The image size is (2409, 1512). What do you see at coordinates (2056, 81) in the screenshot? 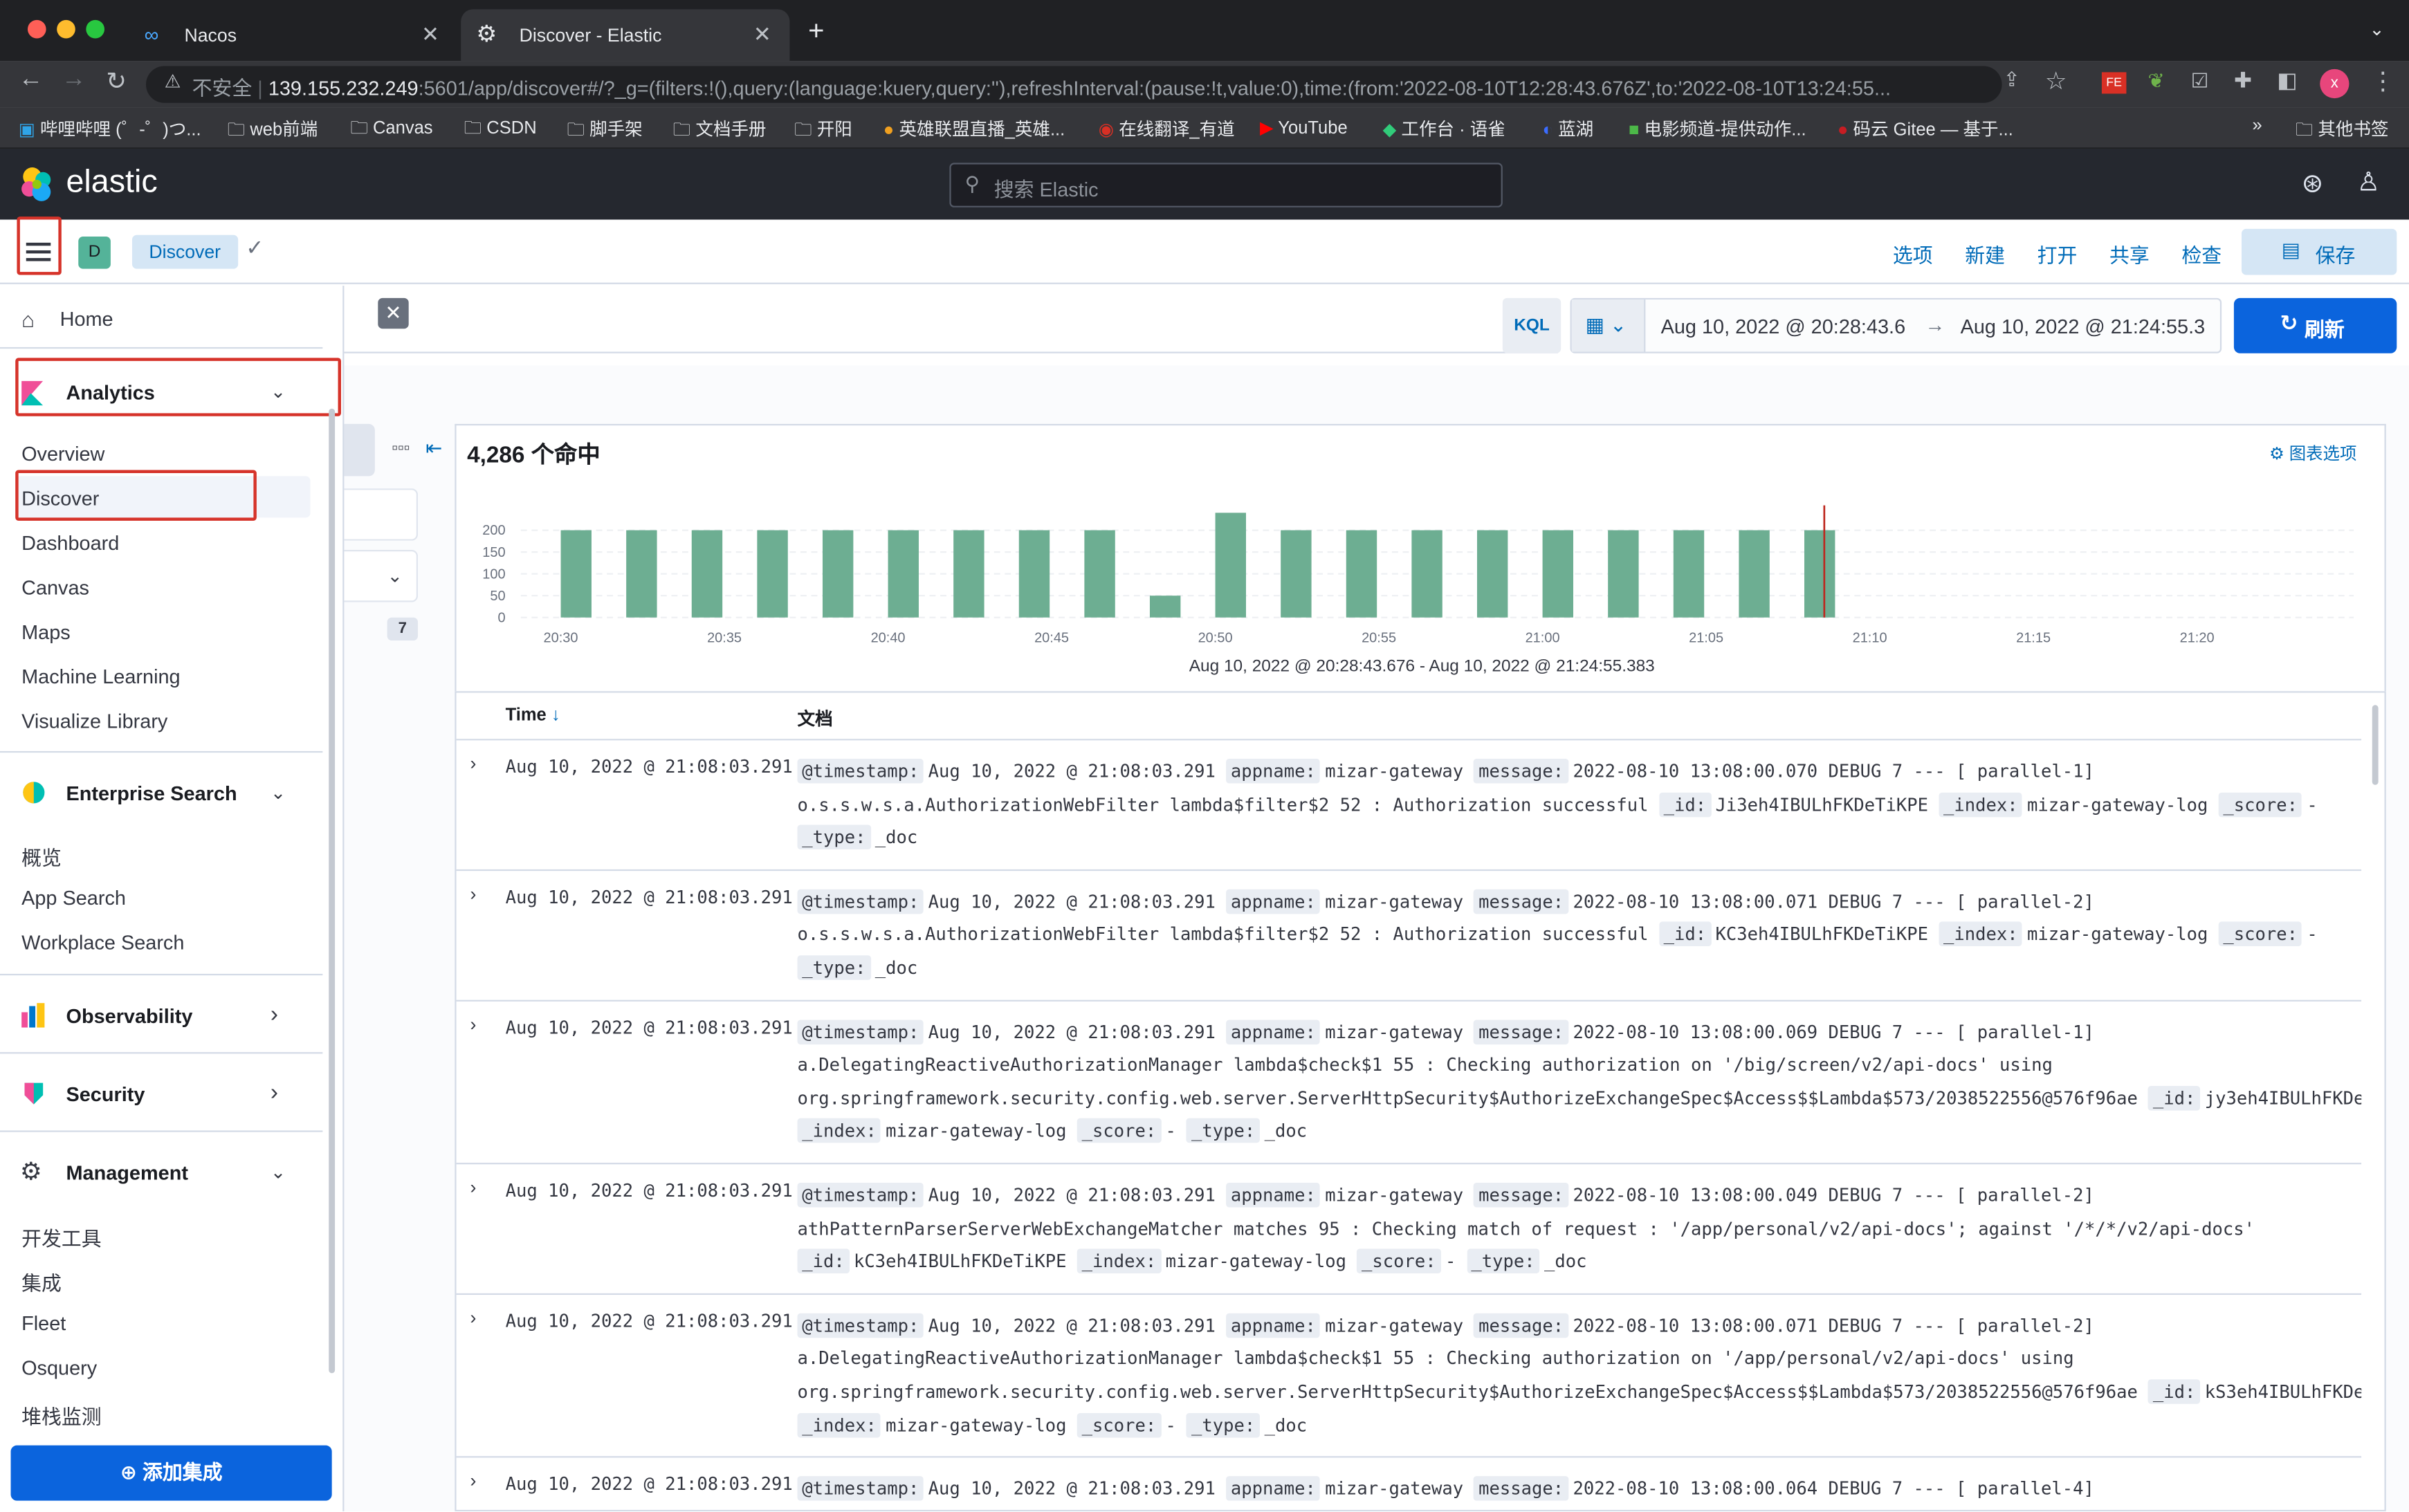
I see `bookmark-star-icon: ☆` at bounding box center [2056, 81].